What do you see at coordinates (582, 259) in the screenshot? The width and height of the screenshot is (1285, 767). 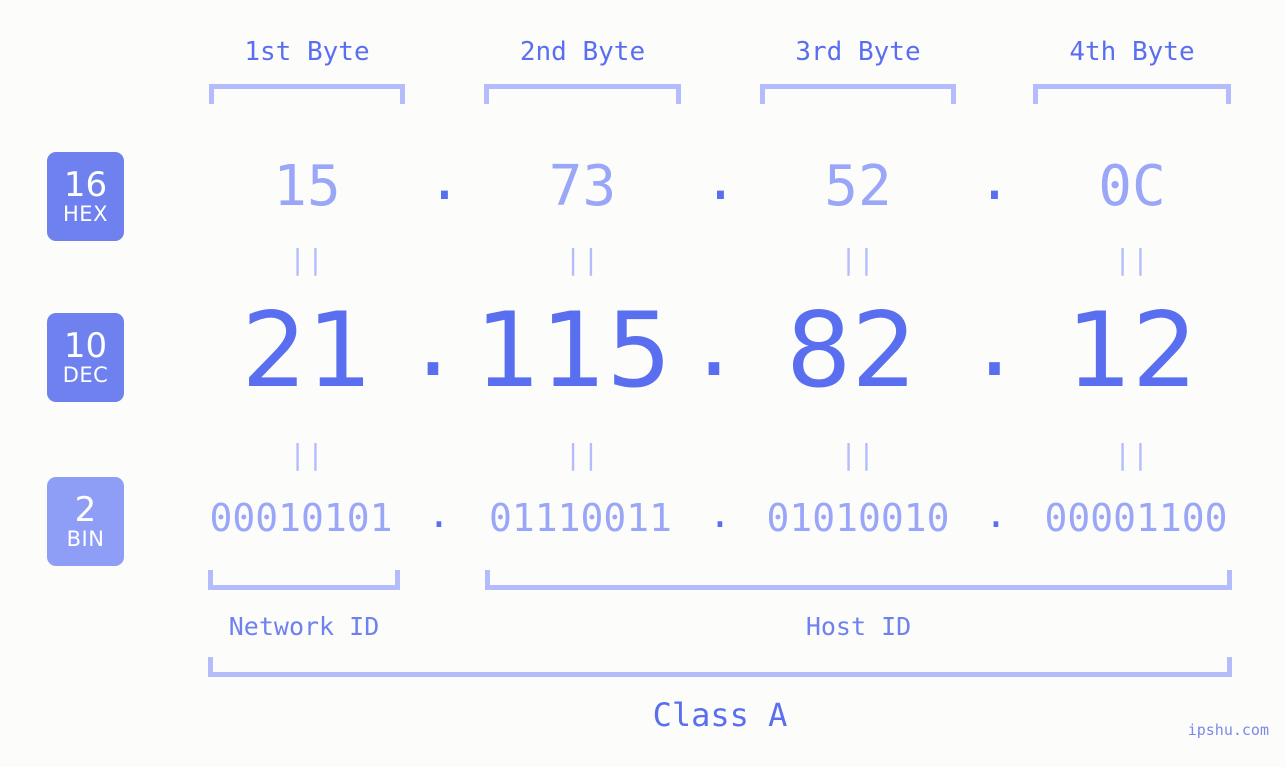 I see `equals-connector-hex-dec-2: ||` at bounding box center [582, 259].